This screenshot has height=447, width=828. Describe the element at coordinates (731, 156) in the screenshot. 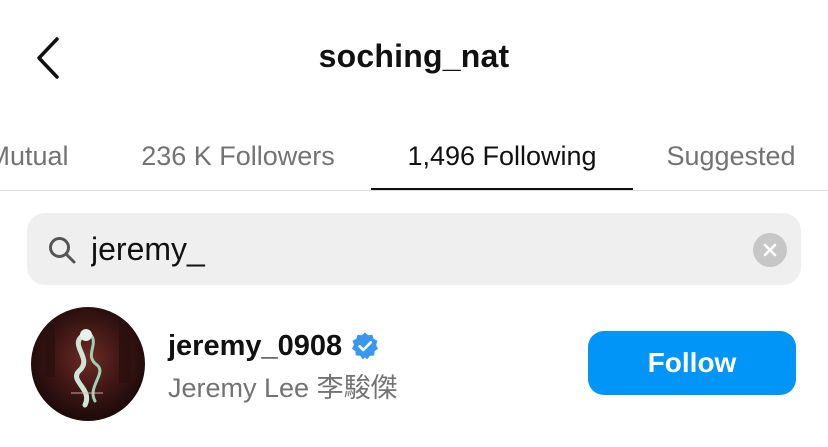

I see `tab-suggested: Suggested` at that location.